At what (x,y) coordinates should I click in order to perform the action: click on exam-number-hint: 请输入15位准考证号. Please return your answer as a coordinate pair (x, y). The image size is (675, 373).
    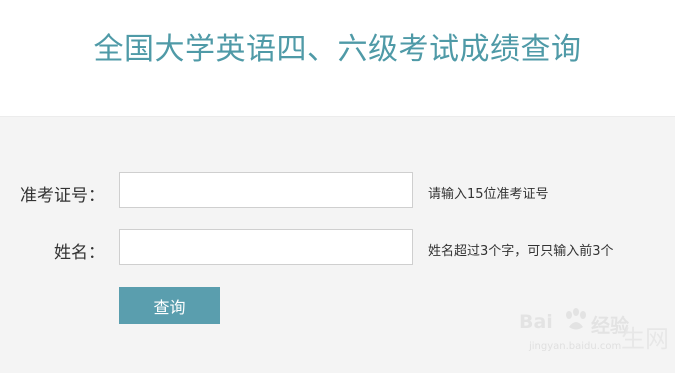
    Looking at the image, I should click on (488, 194).